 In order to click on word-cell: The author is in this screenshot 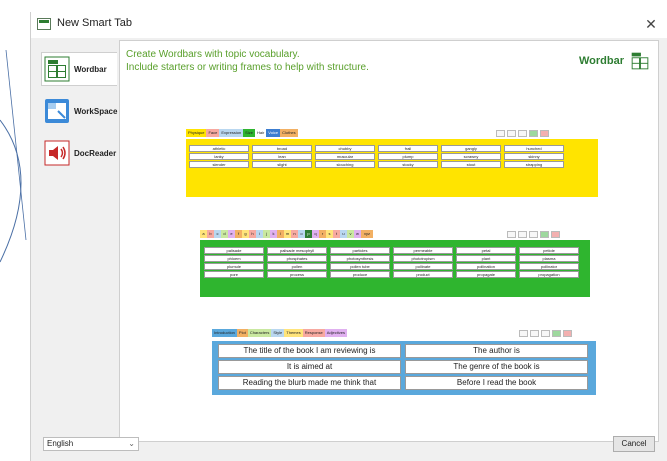, I will do `click(496, 351)`.